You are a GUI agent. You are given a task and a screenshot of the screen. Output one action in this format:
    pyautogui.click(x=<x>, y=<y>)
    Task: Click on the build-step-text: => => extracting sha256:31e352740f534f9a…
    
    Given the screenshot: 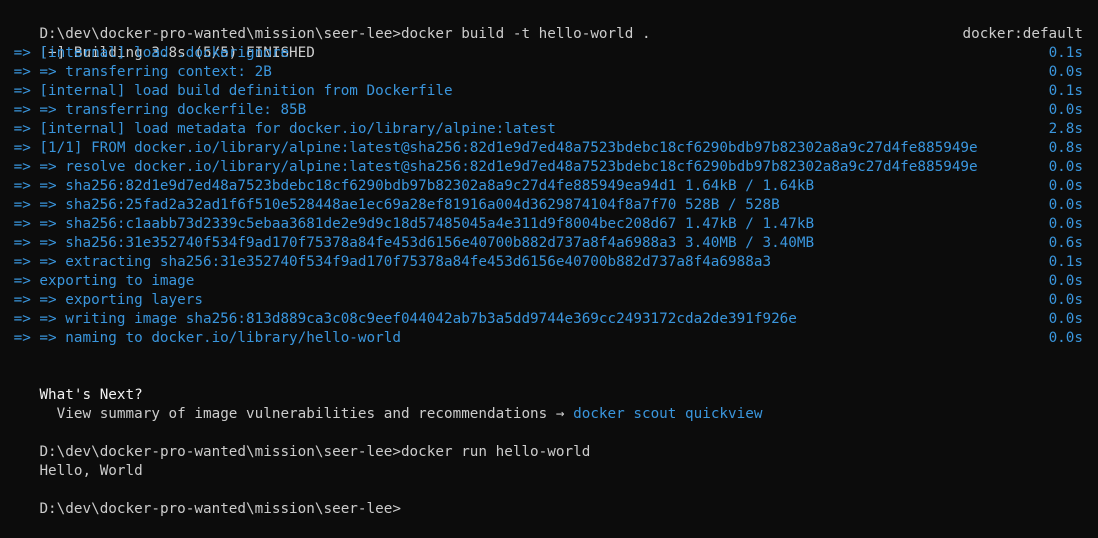 What is the action you would take?
    pyautogui.click(x=388, y=262)
    